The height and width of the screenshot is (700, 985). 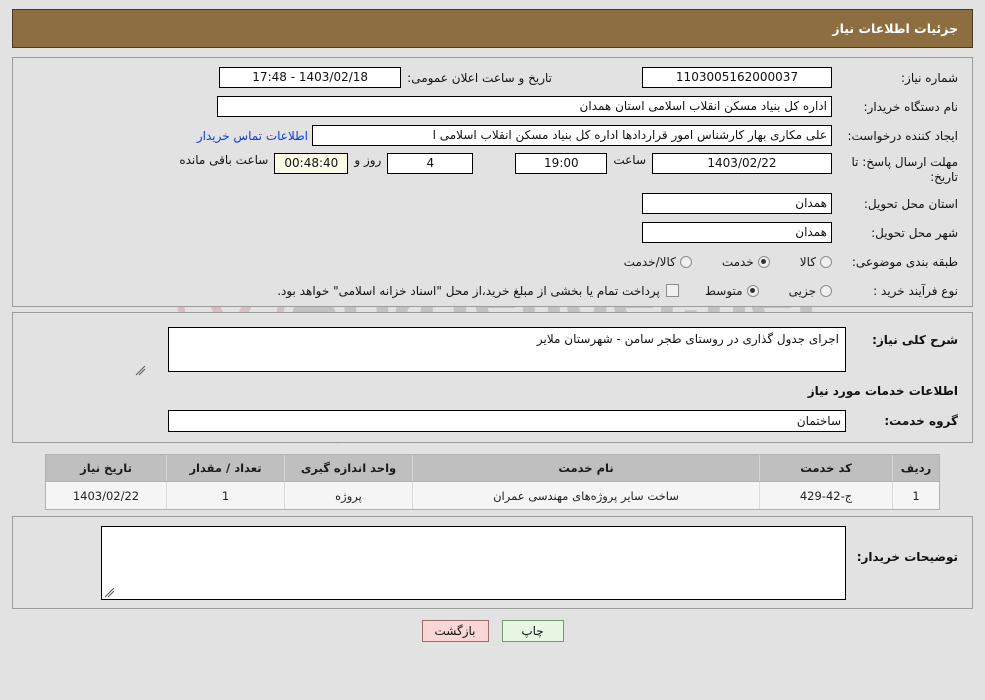 I want to click on cell-need-date: 1403/02/22, so click(x=106, y=495).